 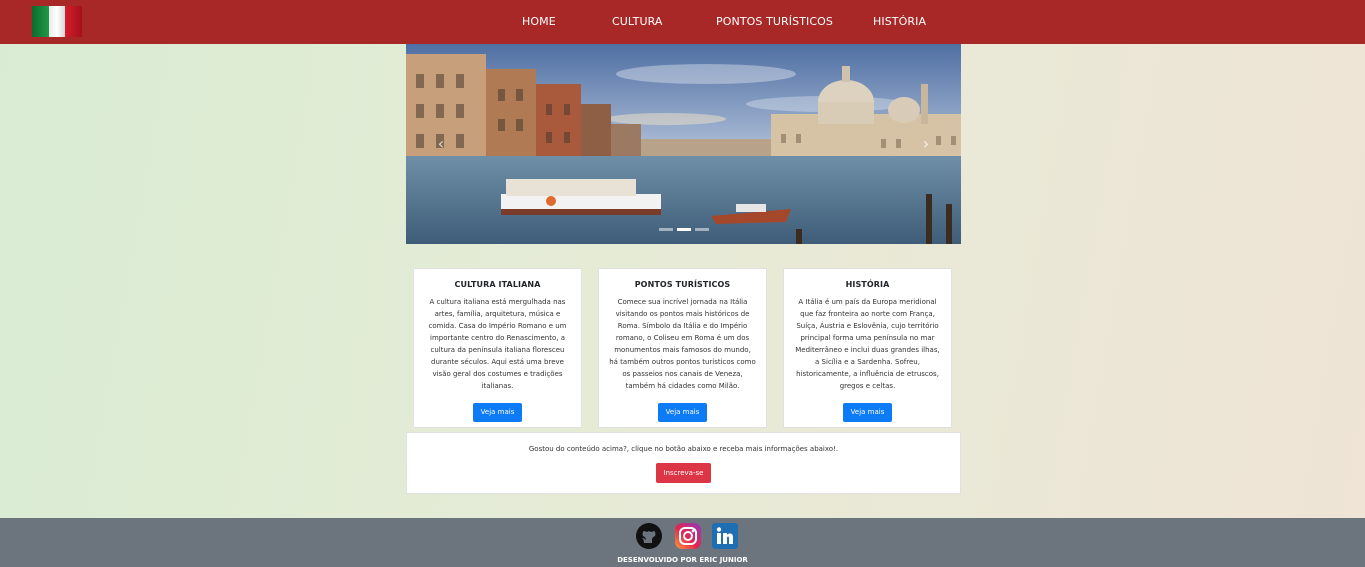 I want to click on linkedin-icon, so click(x=725, y=536).